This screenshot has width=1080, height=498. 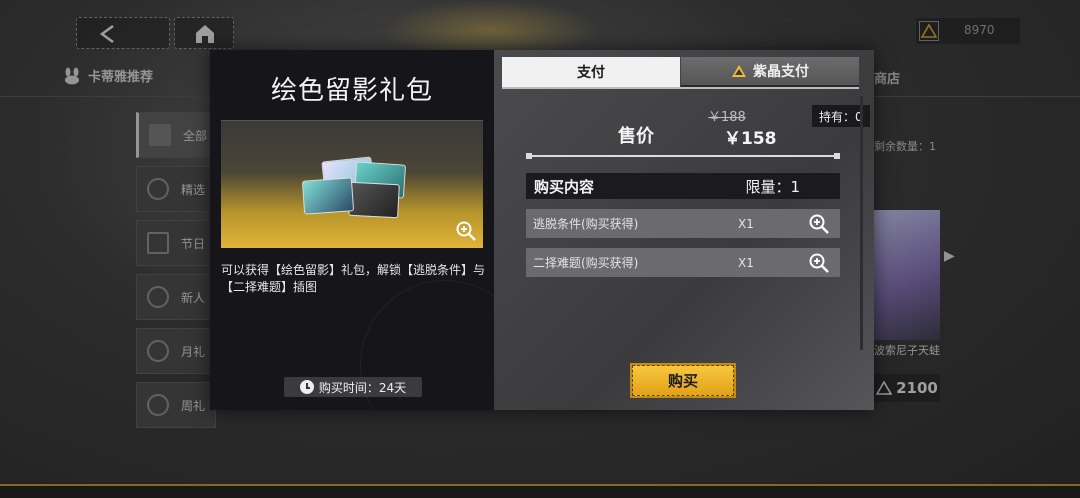 What do you see at coordinates (781, 72) in the screenshot?
I see `tab-label: 紫晶支付` at bounding box center [781, 72].